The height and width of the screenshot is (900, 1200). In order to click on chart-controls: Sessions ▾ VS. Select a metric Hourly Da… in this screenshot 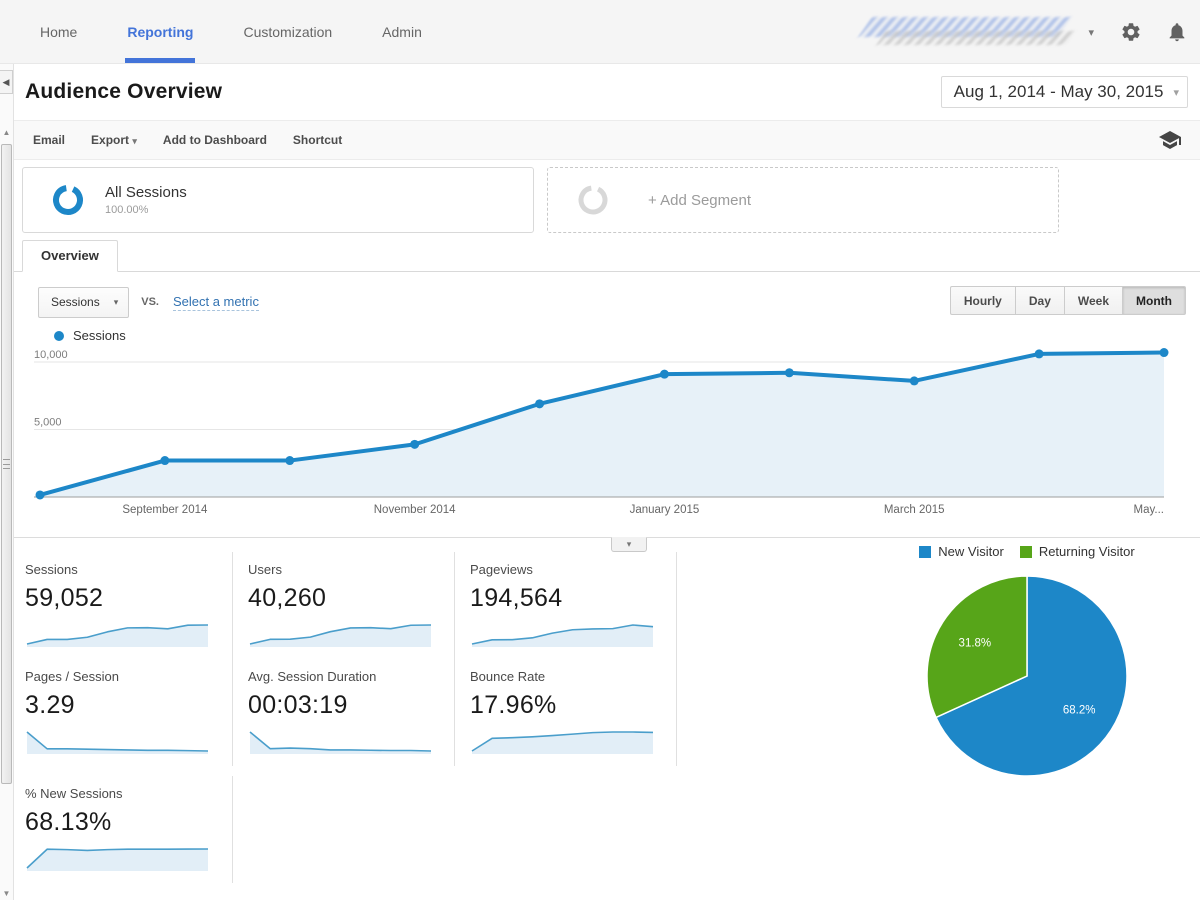, I will do `click(607, 295)`.